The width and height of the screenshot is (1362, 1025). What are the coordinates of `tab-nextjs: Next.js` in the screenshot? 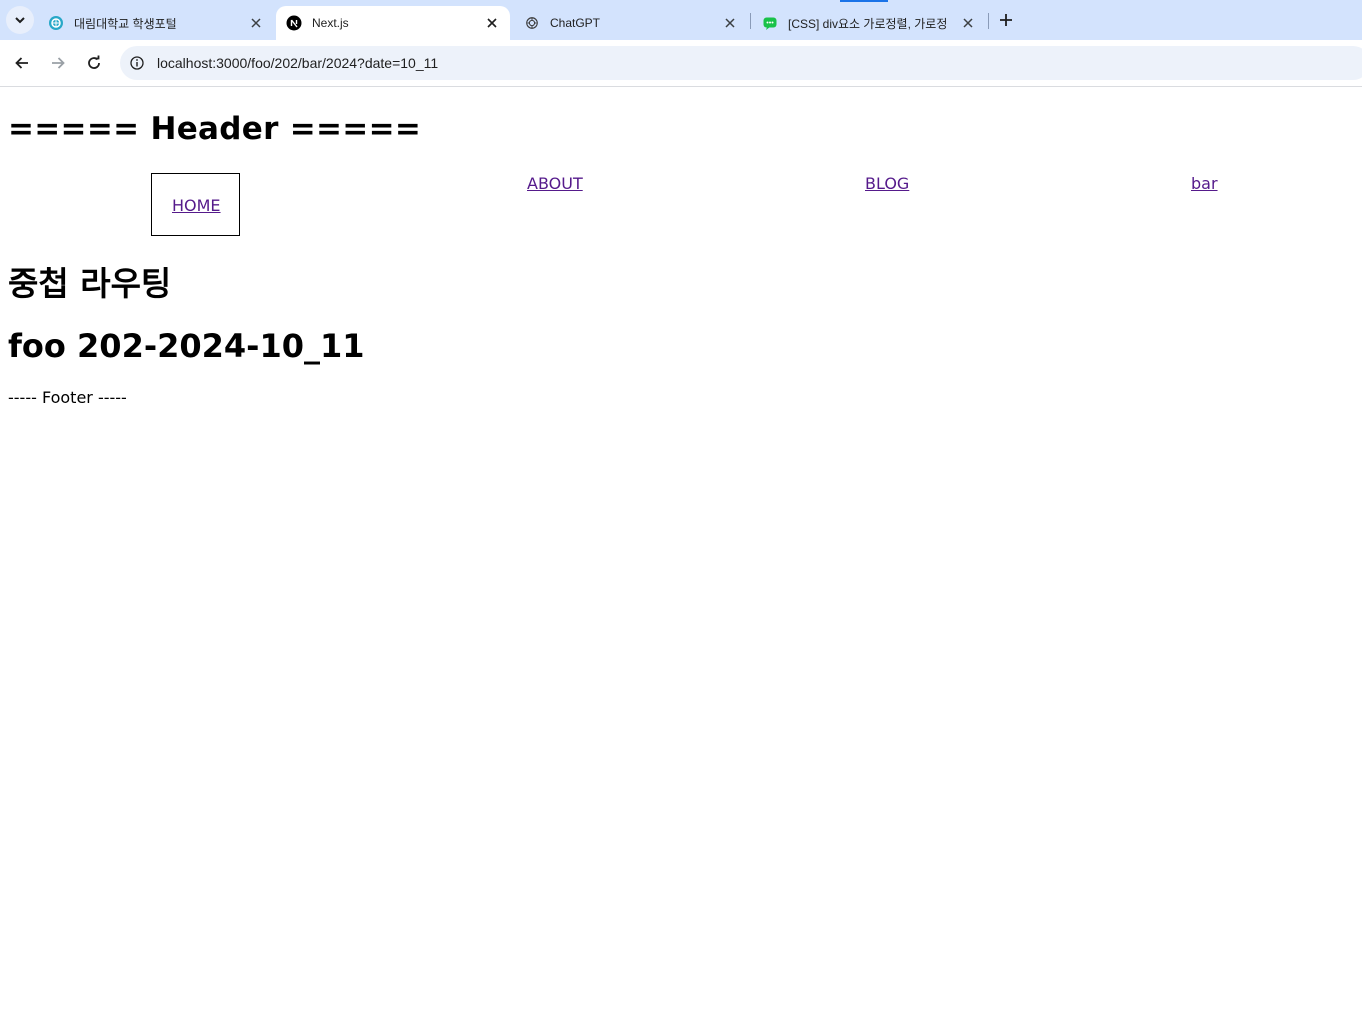 It's located at (393, 23).